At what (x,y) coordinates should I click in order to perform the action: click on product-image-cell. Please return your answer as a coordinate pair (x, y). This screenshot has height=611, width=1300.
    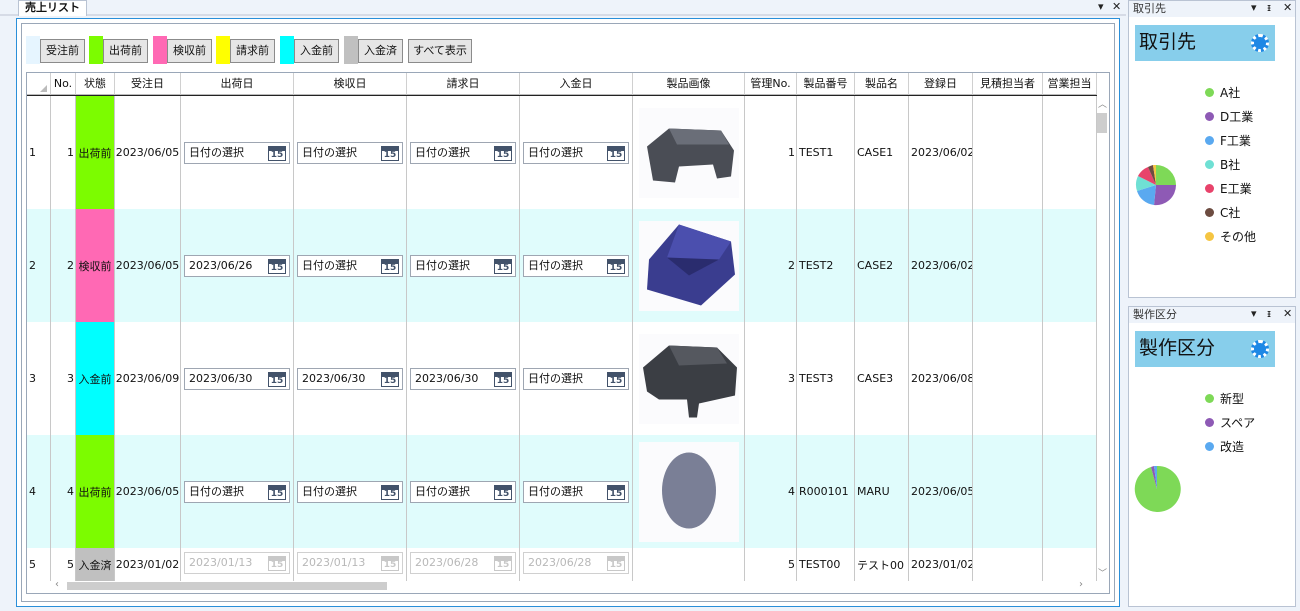
    Looking at the image, I should click on (689, 152).